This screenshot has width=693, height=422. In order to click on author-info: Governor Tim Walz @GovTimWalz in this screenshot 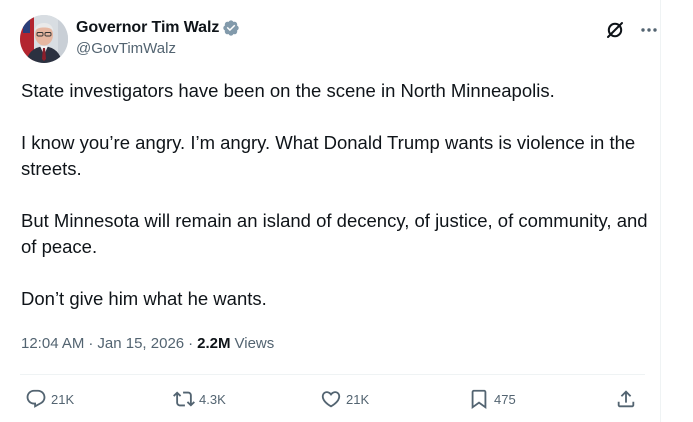, I will do `click(158, 37)`.